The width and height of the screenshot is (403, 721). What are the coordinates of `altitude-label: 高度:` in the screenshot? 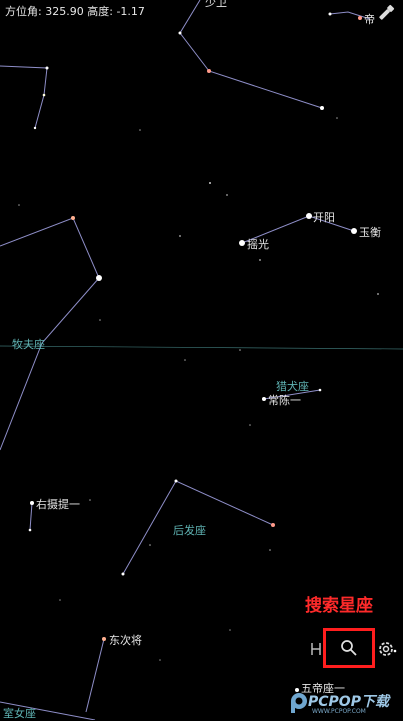 It's located at (100, 11).